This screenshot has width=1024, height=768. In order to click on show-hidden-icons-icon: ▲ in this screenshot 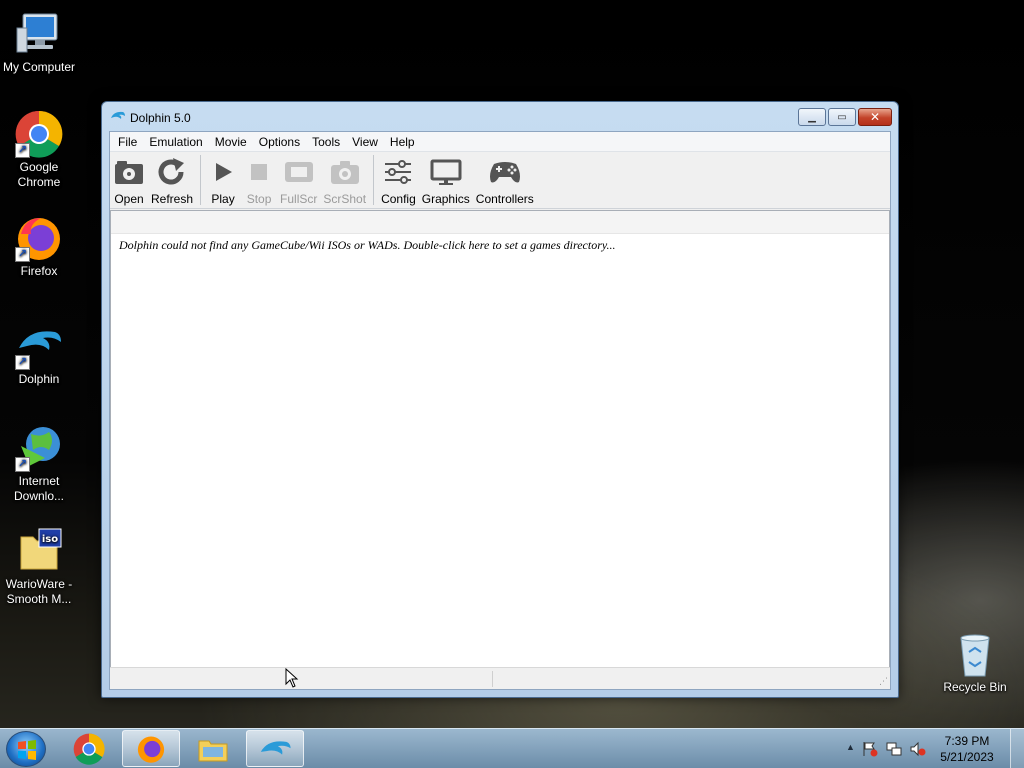, I will do `click(850, 747)`.